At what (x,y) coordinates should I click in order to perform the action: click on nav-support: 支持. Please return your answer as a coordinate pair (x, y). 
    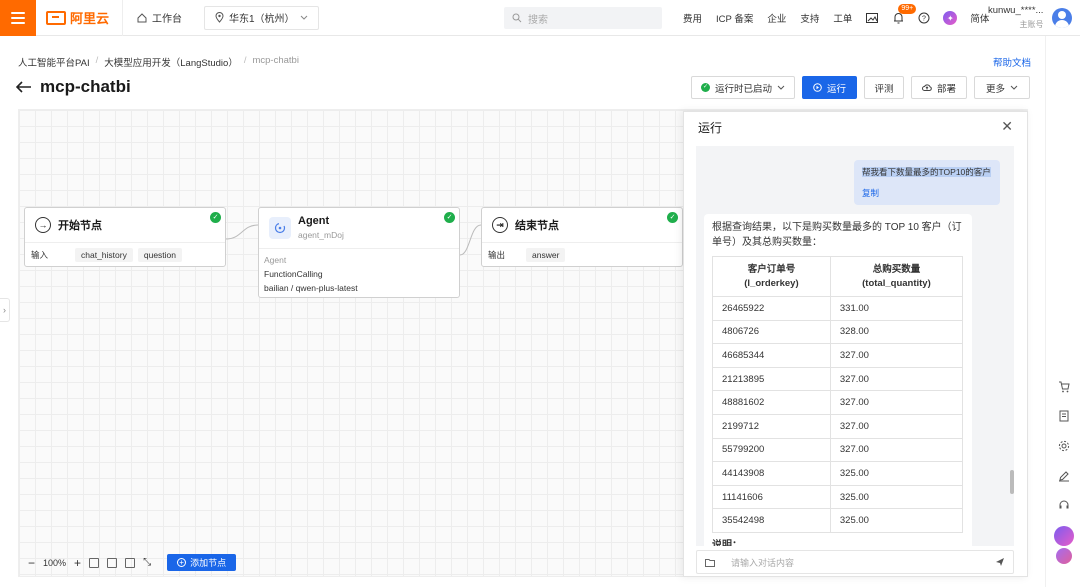
    Looking at the image, I should click on (809, 18).